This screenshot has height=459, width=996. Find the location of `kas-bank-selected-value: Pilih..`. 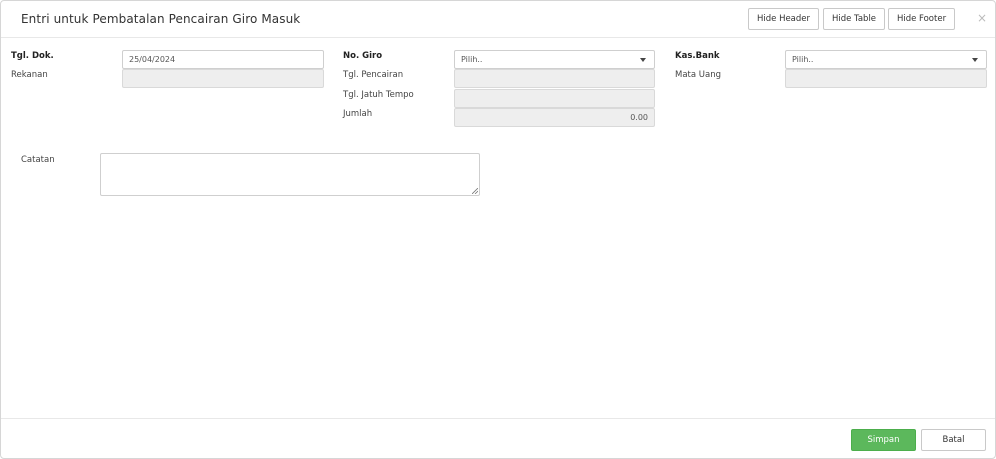

kas-bank-selected-value: Pilih.. is located at coordinates (803, 59).